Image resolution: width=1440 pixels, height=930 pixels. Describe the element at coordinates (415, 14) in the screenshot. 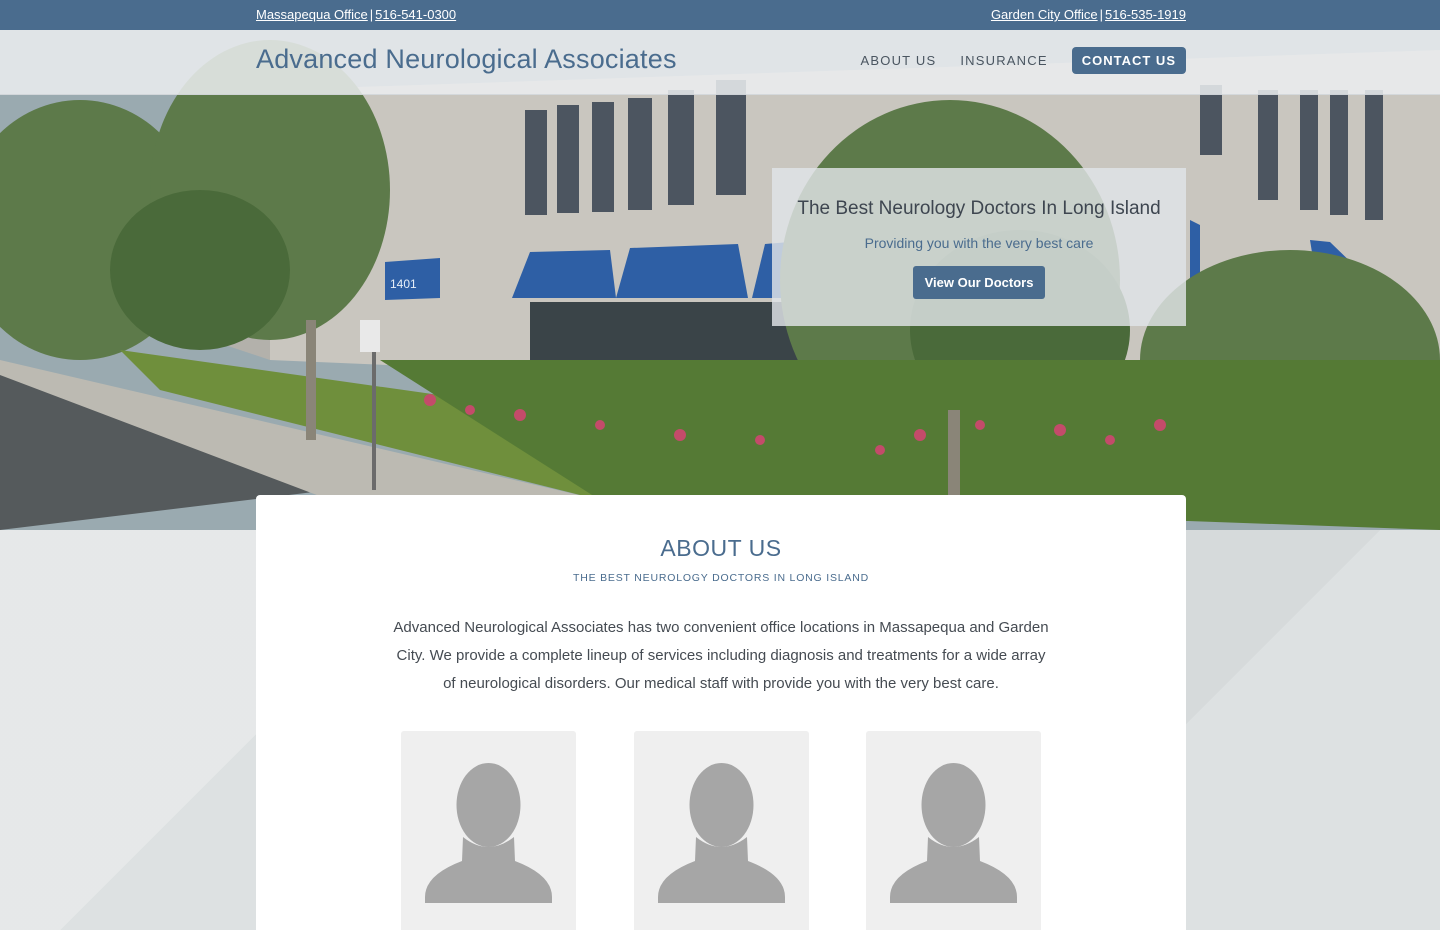

I see `massapequa-phone-link: 516-541-0300` at that location.